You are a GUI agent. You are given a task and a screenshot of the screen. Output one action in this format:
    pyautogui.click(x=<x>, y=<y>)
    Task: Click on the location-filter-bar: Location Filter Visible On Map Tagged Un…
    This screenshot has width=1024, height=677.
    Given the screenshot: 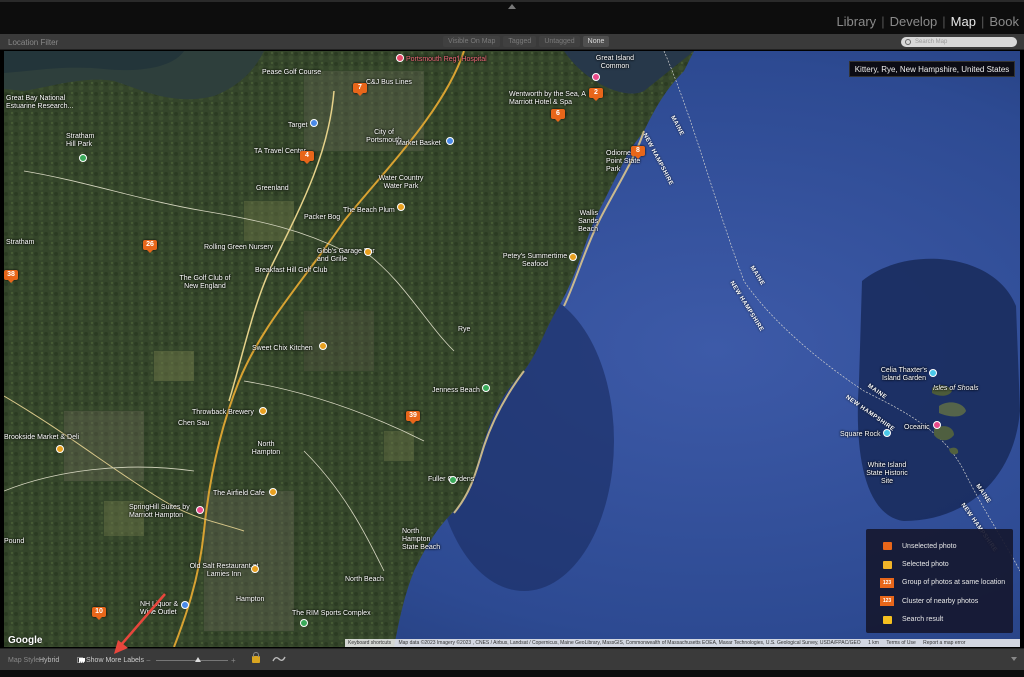 What is the action you would take?
    pyautogui.click(x=512, y=42)
    